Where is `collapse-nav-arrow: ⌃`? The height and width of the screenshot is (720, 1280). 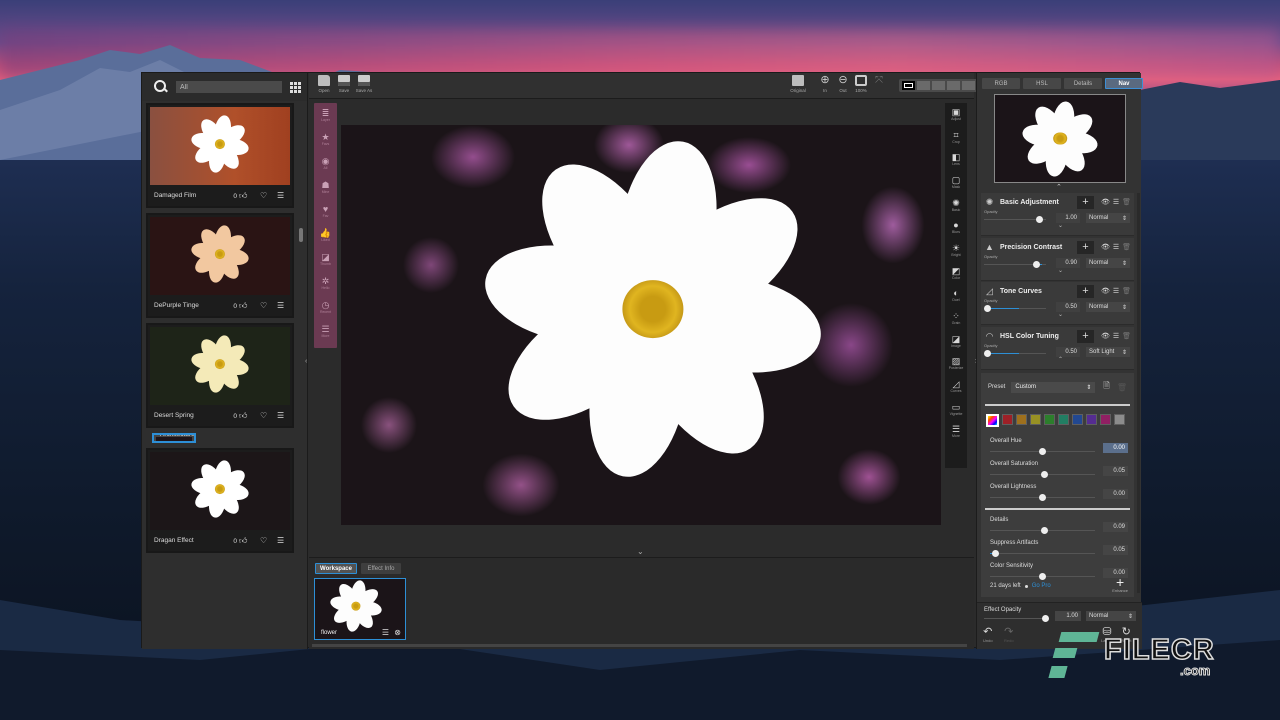
collapse-nav-arrow: ⌃ is located at coordinates (1059, 187).